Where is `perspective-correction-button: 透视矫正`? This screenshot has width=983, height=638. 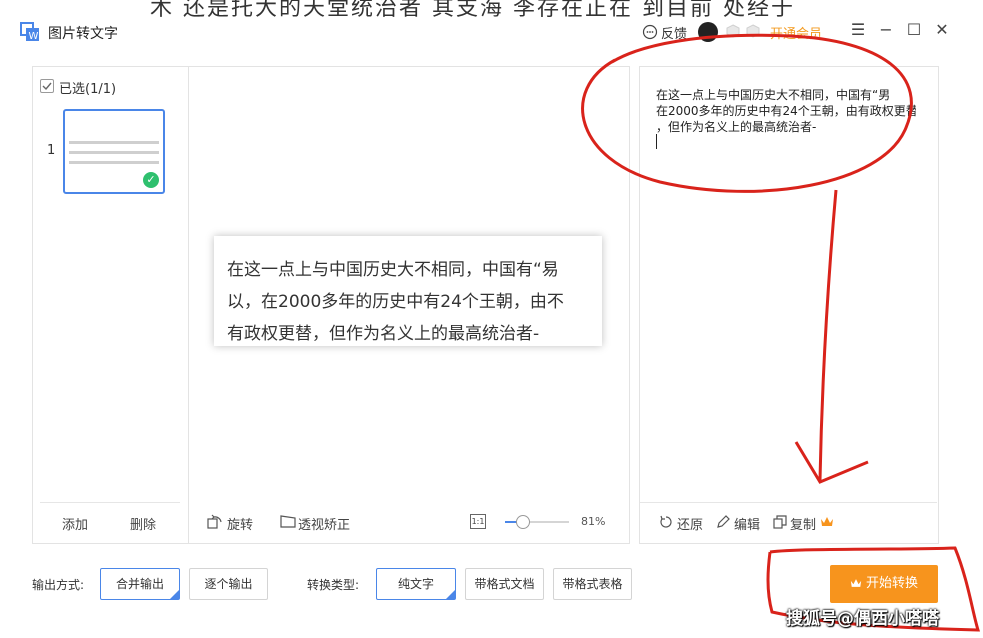
perspective-correction-button: 透视矫正 is located at coordinates (324, 523).